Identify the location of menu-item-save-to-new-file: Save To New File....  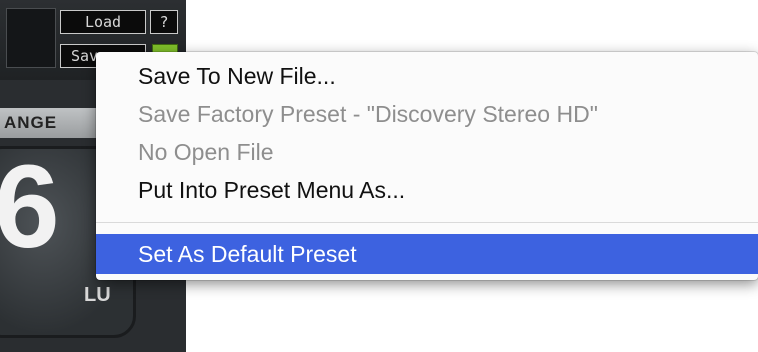
(427, 76).